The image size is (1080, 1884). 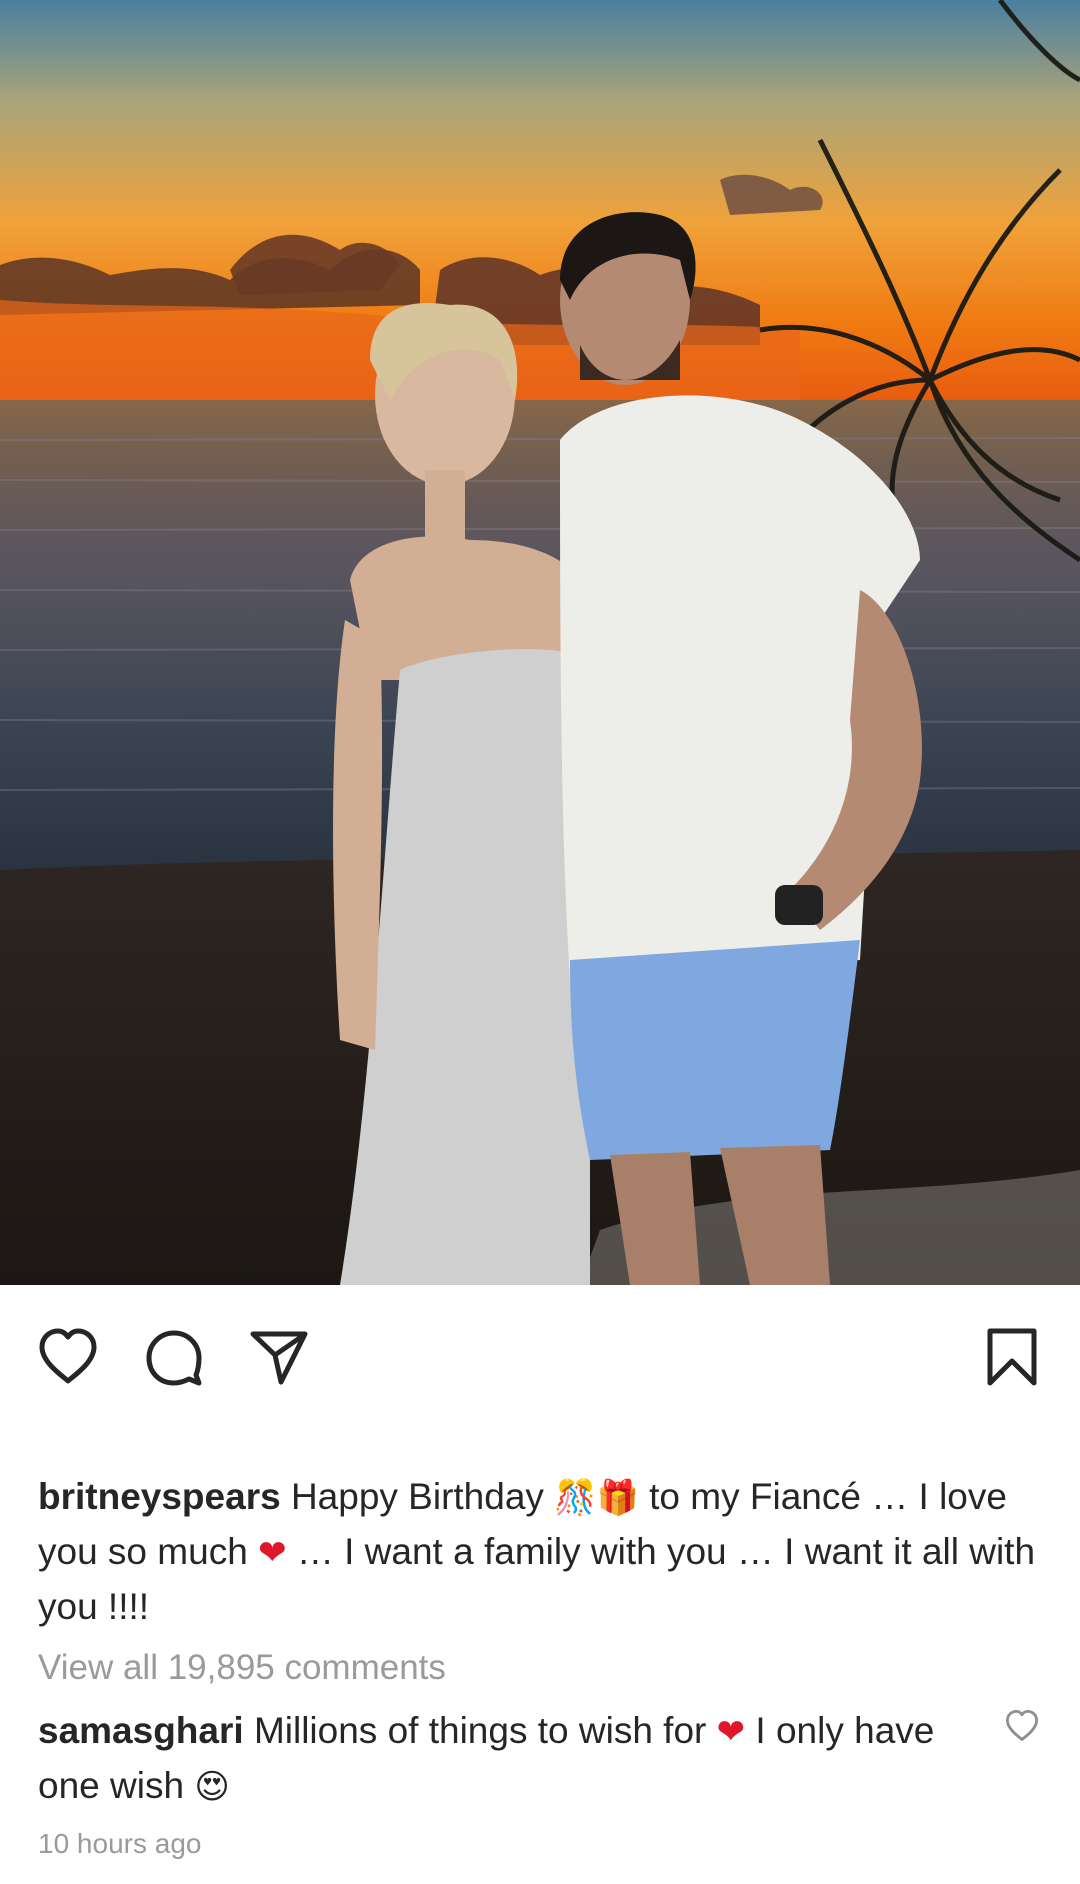 What do you see at coordinates (159, 1496) in the screenshot?
I see `caption-username: britneyspears` at bounding box center [159, 1496].